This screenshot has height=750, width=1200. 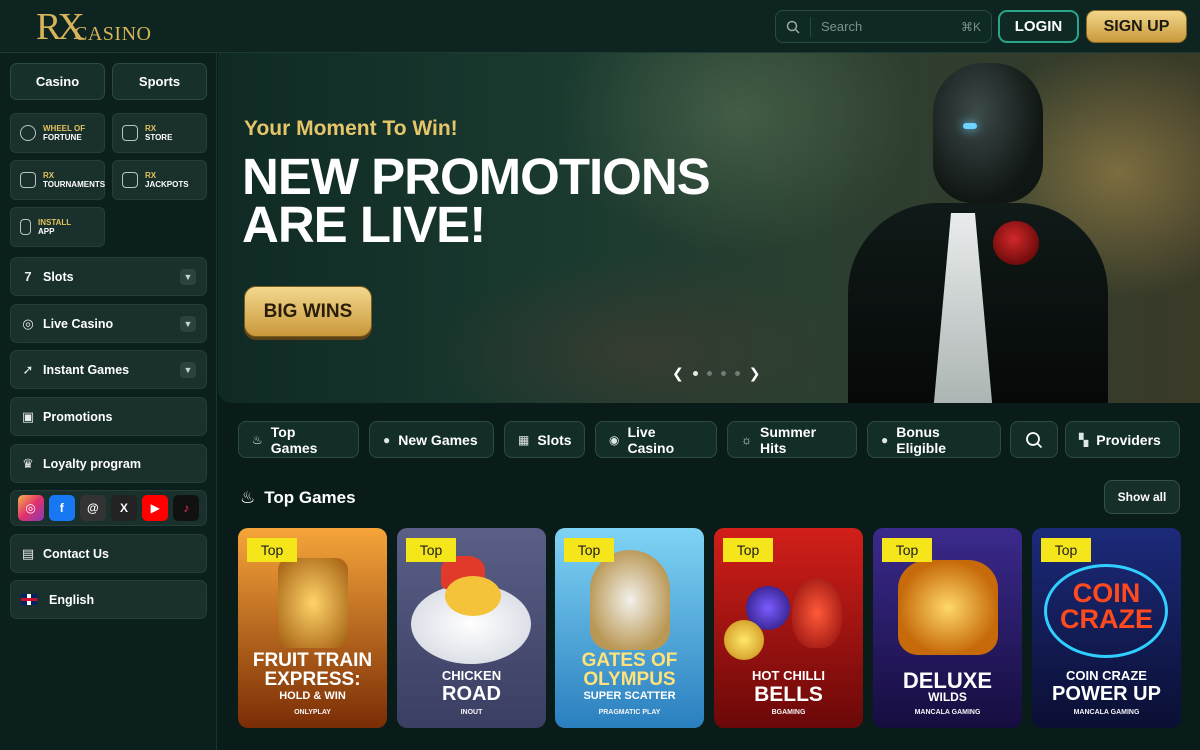 I want to click on nav-promotions: ▣ Promotions, so click(x=108, y=416).